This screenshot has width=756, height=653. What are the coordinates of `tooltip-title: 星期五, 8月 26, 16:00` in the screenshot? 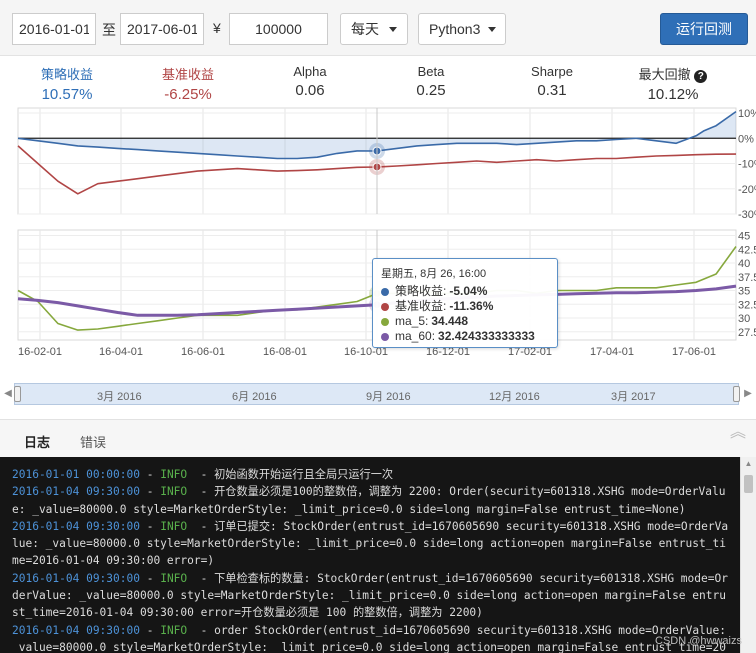 It's located at (434, 274).